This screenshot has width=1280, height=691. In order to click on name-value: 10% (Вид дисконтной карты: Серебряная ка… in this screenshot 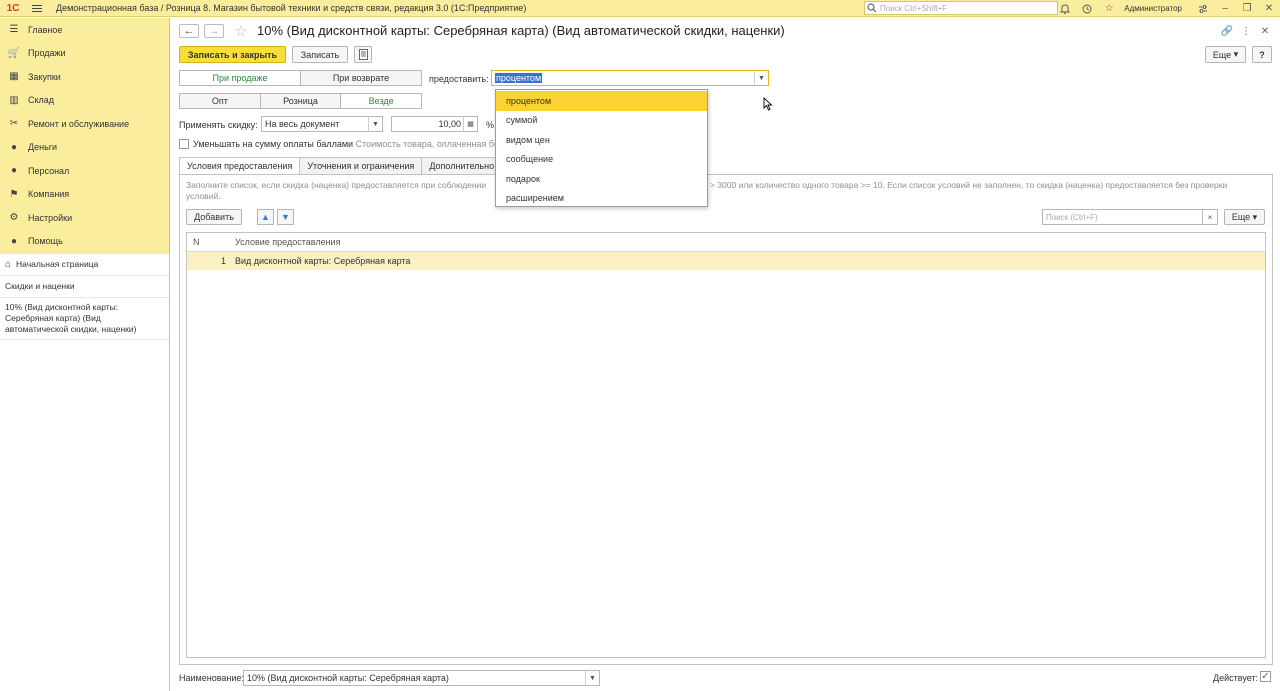, I will do `click(348, 678)`.